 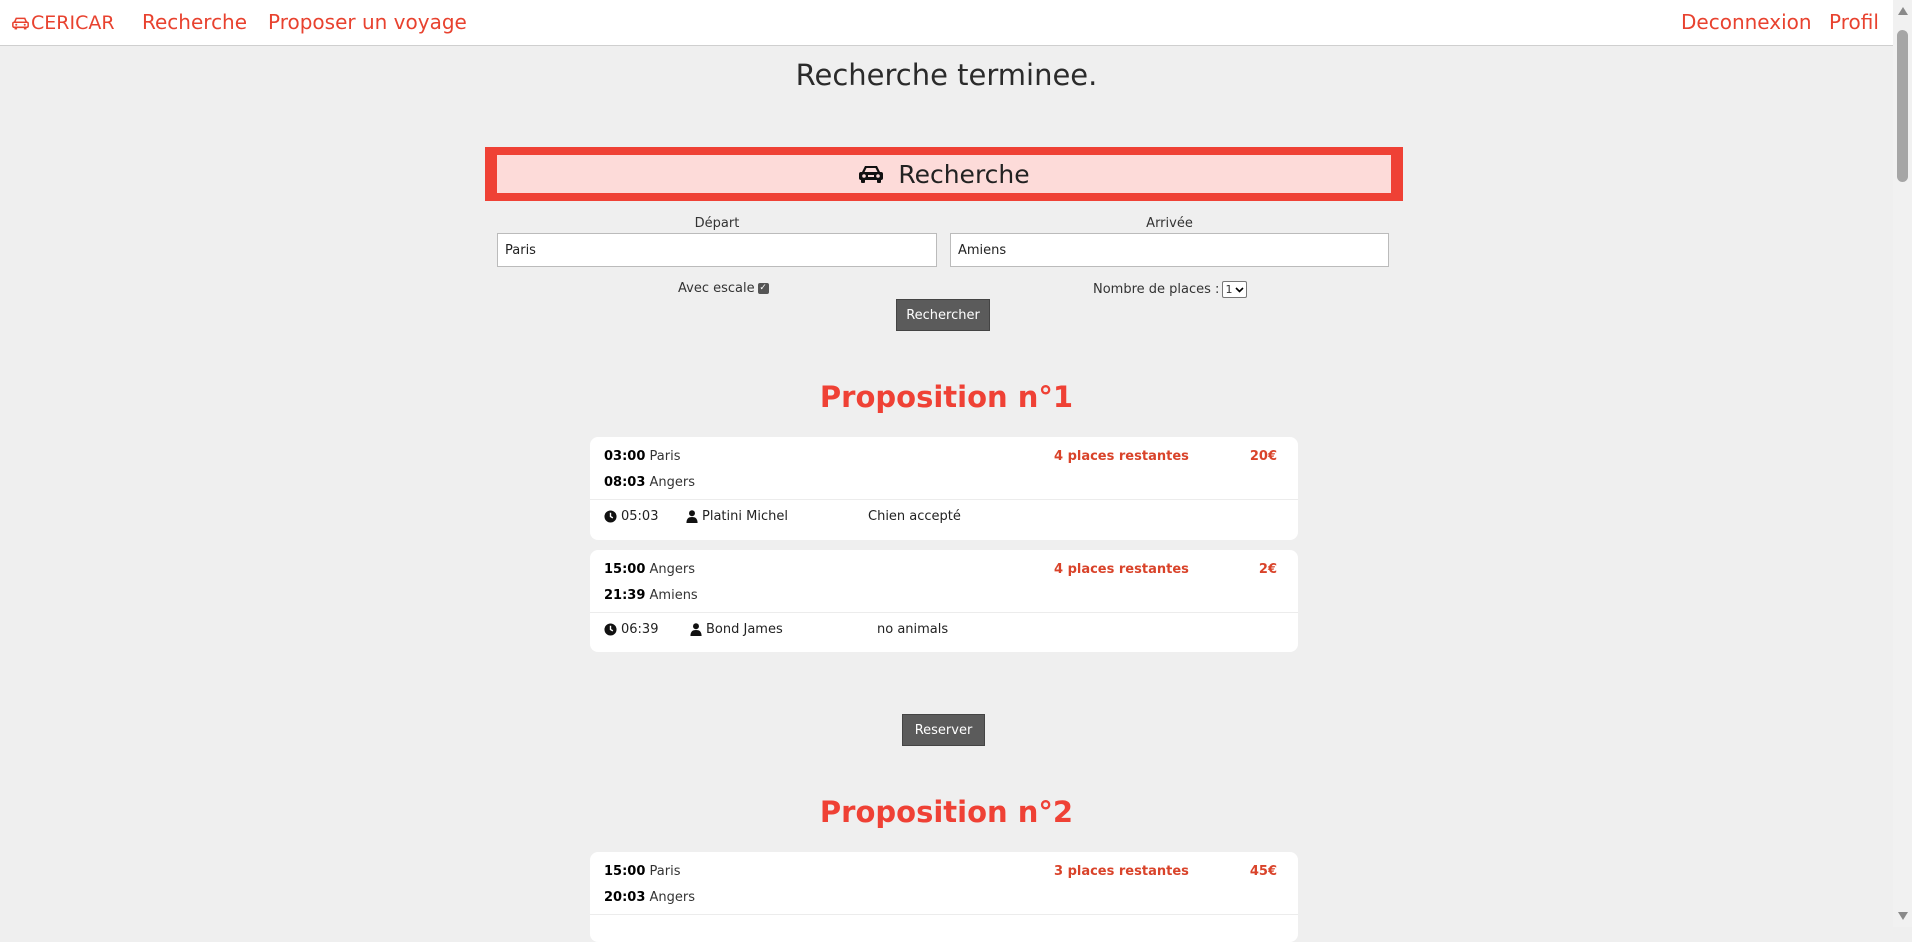 What do you see at coordinates (1267, 569) in the screenshot?
I see `trip-price: 2€` at bounding box center [1267, 569].